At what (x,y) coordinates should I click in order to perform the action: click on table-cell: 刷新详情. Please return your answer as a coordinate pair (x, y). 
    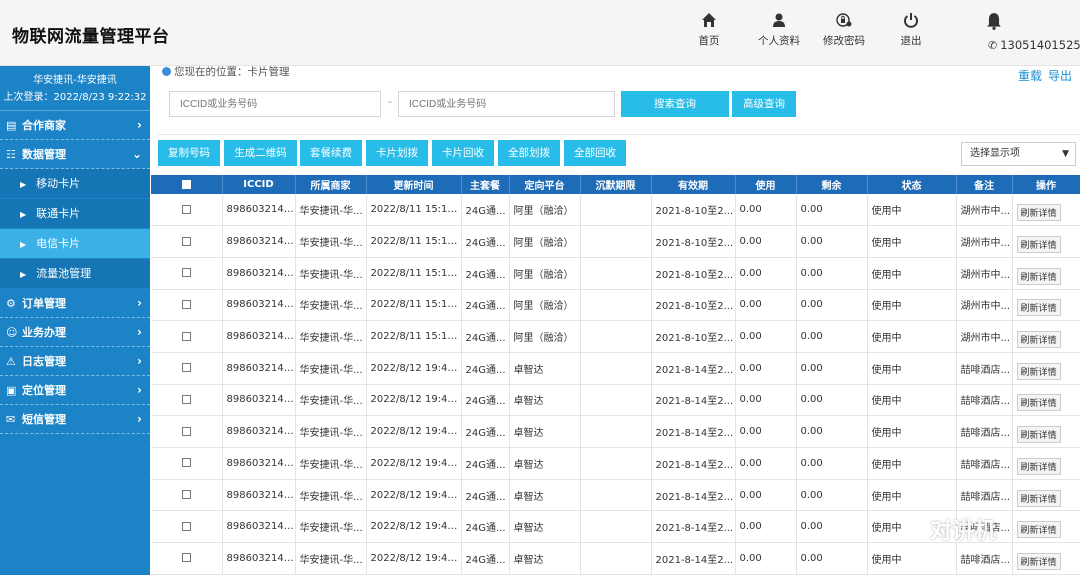
    Looking at the image, I should click on (1046, 210).